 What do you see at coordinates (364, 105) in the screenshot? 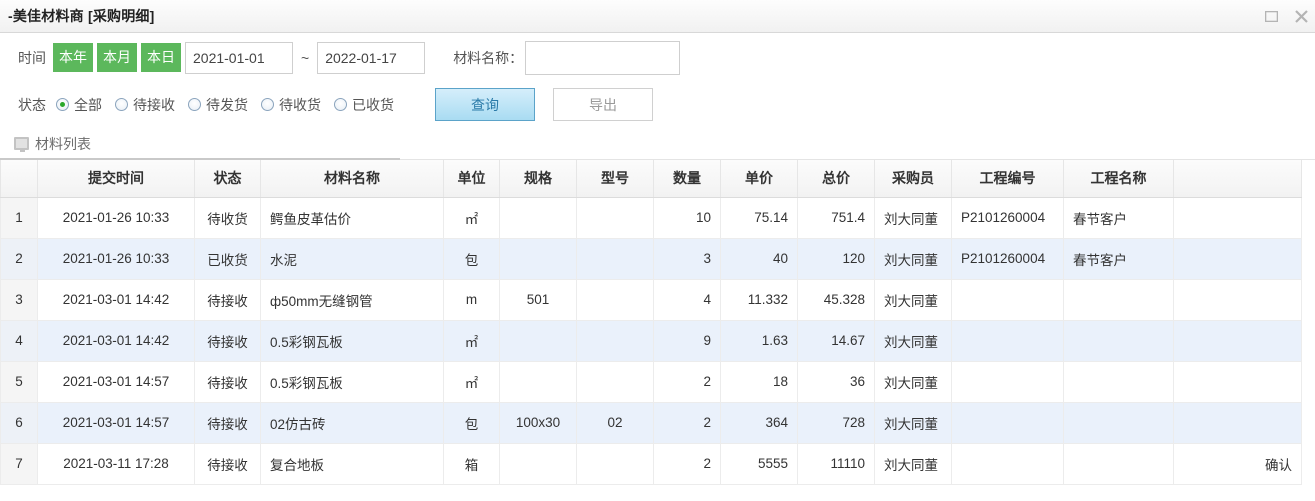
I see `status-radio-received: 已收货` at bounding box center [364, 105].